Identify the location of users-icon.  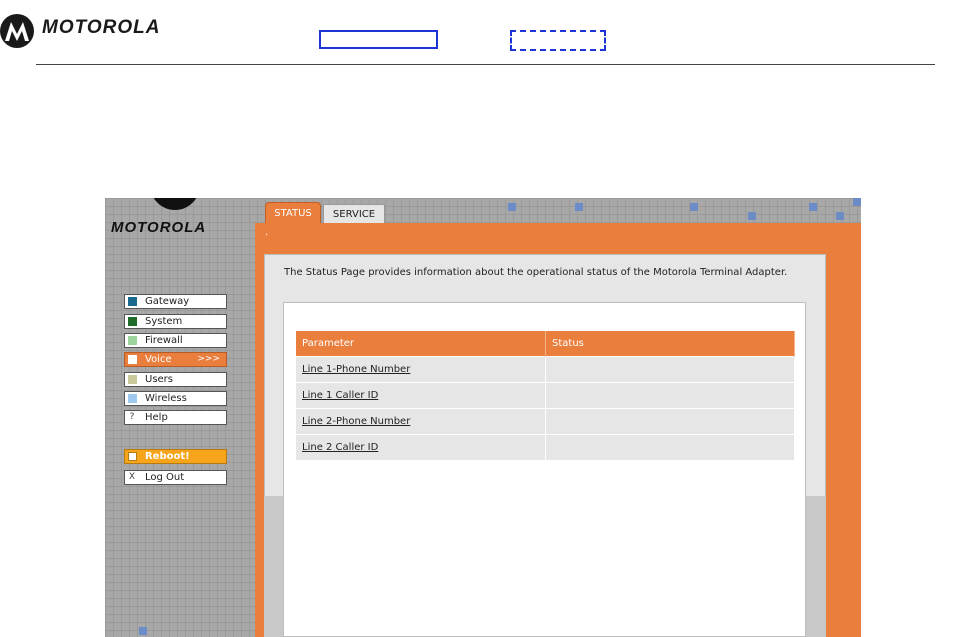
(132, 379).